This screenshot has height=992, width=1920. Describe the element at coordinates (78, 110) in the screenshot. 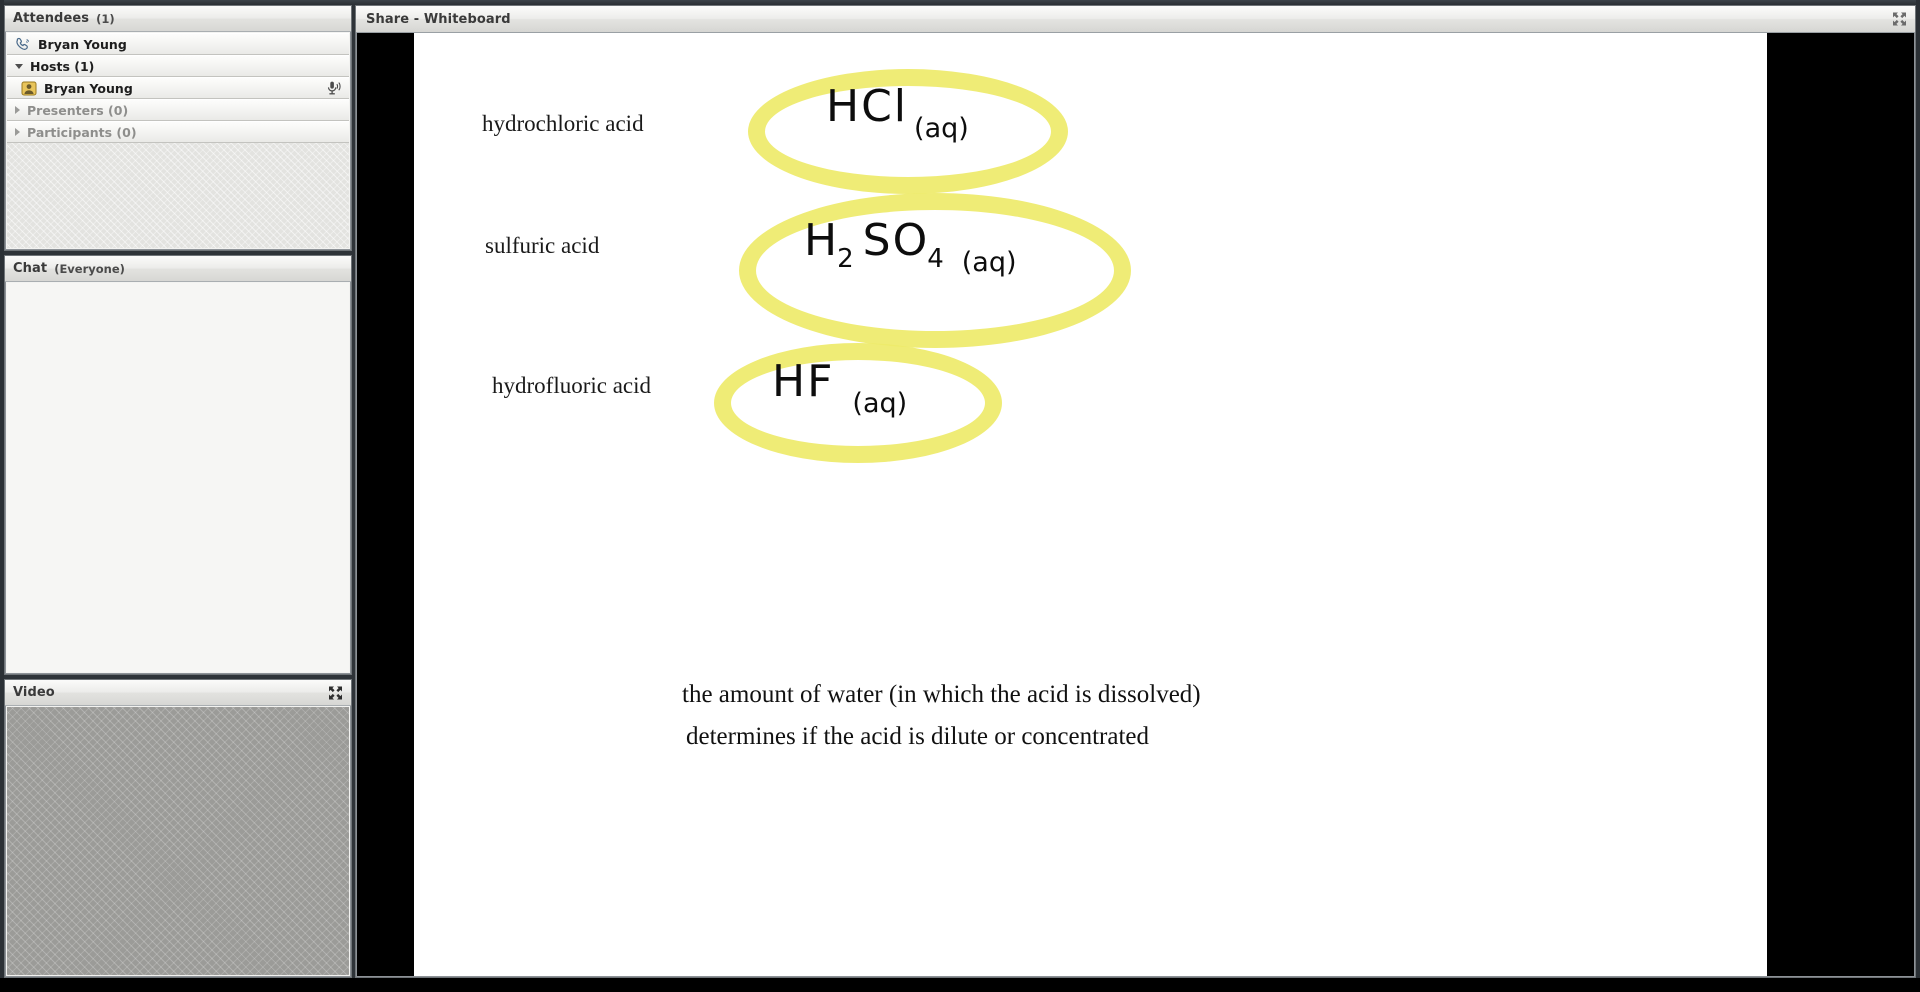

I see `attendees-group-presenters-label: Presenters (0)` at that location.